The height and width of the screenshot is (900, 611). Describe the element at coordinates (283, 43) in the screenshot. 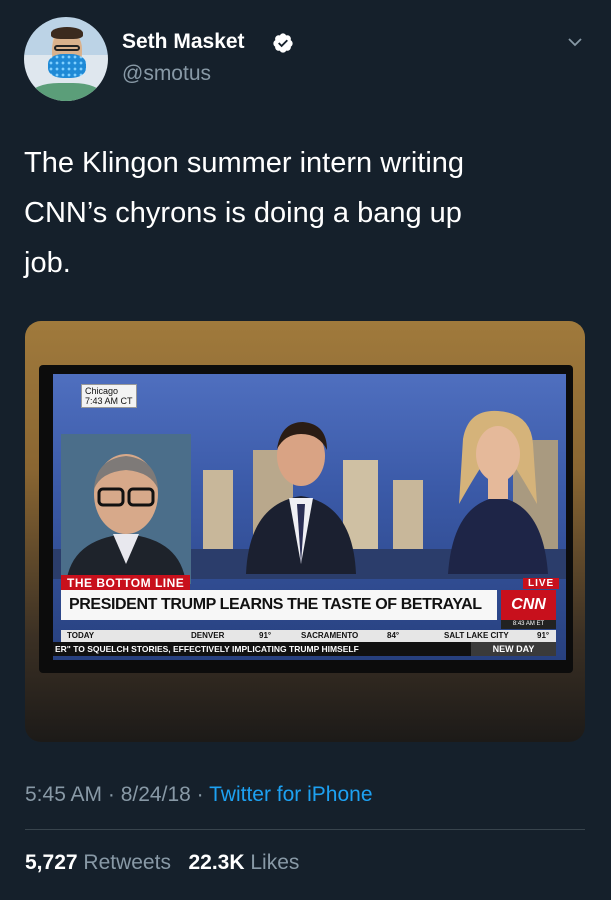

I see `verified-badge-icon` at that location.